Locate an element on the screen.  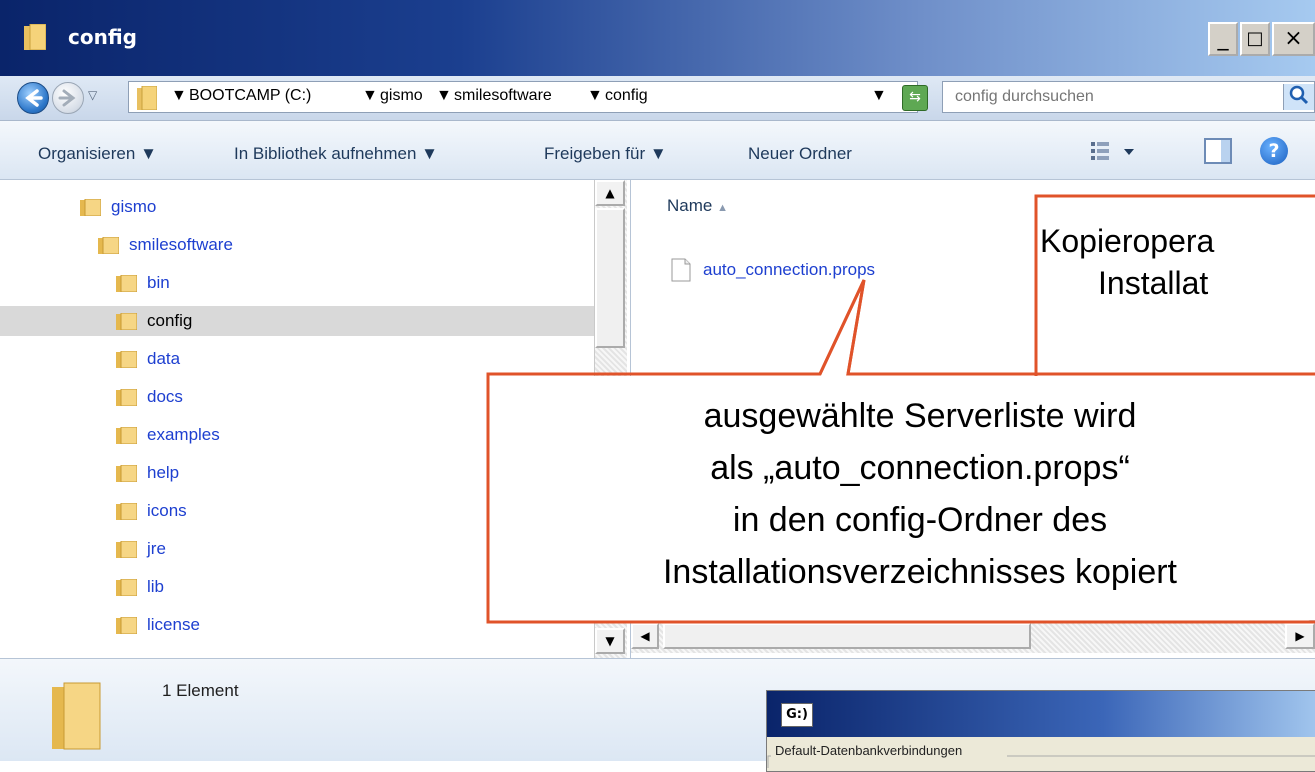
address-dropdown-icon: ▼ is located at coordinates (879, 96).